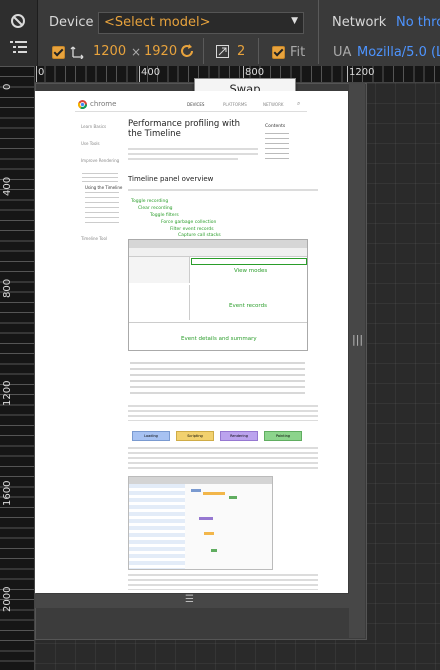 The image size is (440, 670). Describe the element at coordinates (298, 52) in the screenshot. I see `fit-label: Fit` at that location.